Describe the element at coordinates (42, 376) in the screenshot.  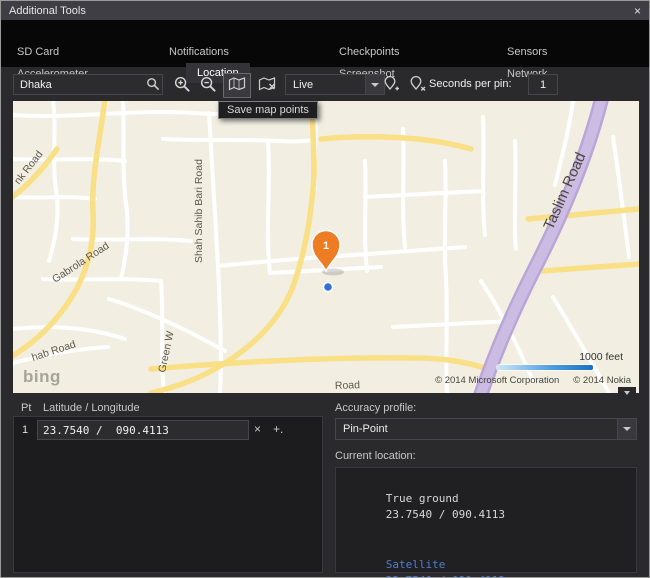
I see `bing-logo: bing` at that location.